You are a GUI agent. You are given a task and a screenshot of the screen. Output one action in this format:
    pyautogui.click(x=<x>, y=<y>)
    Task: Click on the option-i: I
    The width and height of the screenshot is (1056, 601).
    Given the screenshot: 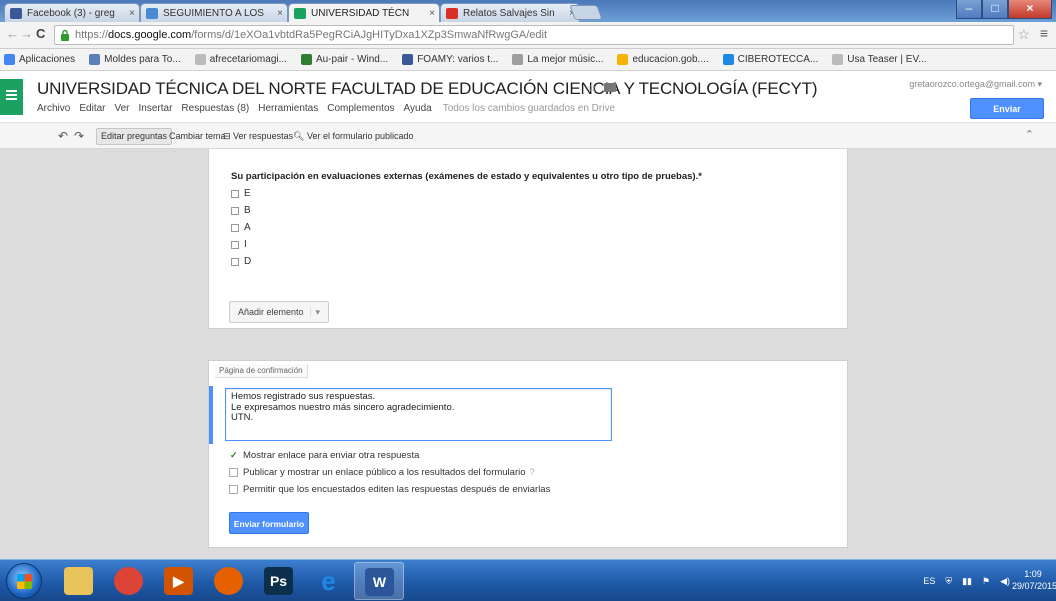 What is the action you would take?
    pyautogui.click(x=239, y=244)
    